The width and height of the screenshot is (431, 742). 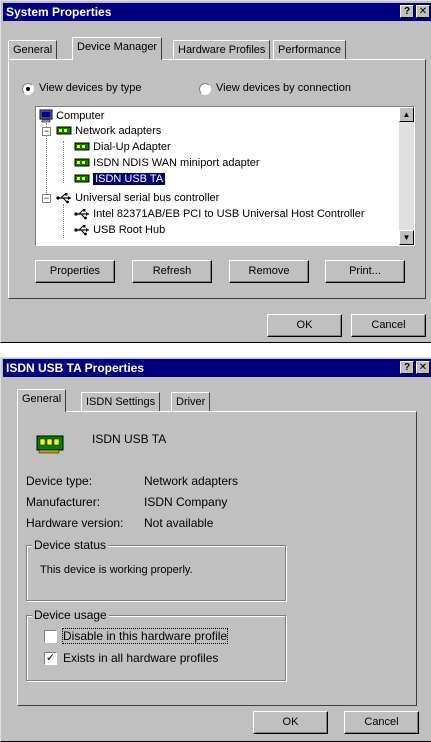 What do you see at coordinates (50, 636) in the screenshot?
I see `disable-in-profile-checkbox` at bounding box center [50, 636].